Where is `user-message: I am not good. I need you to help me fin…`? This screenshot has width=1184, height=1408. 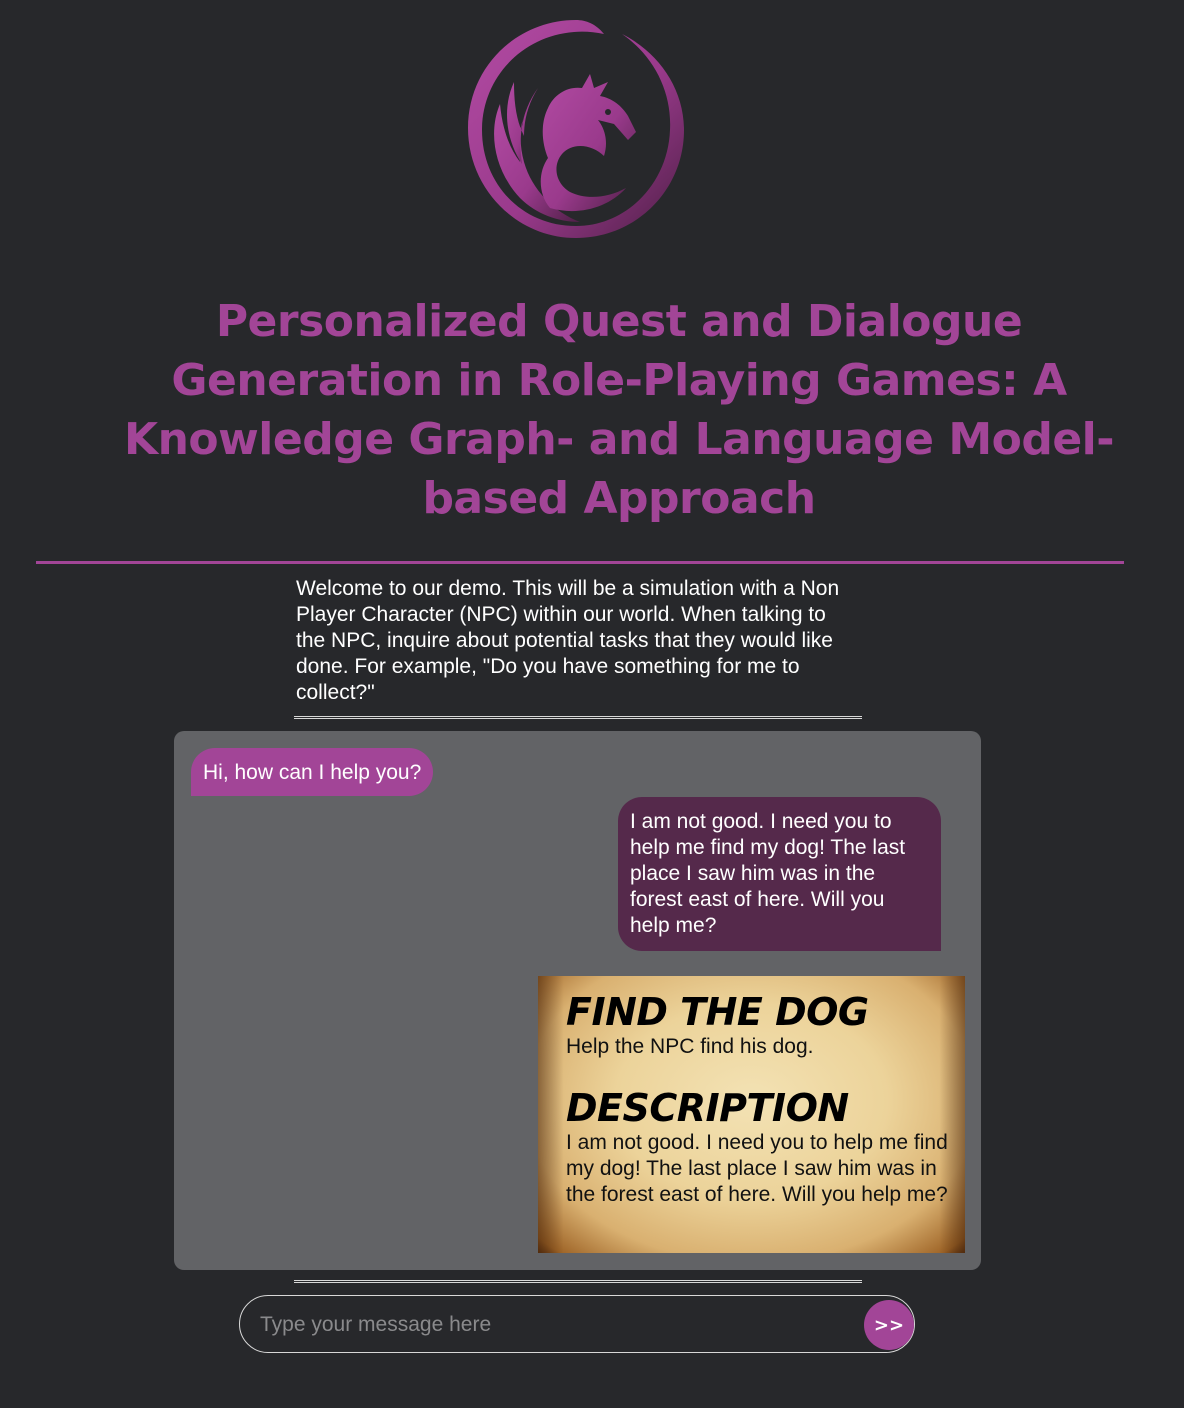 user-message: I am not good. I need you to help me fin… is located at coordinates (779, 874).